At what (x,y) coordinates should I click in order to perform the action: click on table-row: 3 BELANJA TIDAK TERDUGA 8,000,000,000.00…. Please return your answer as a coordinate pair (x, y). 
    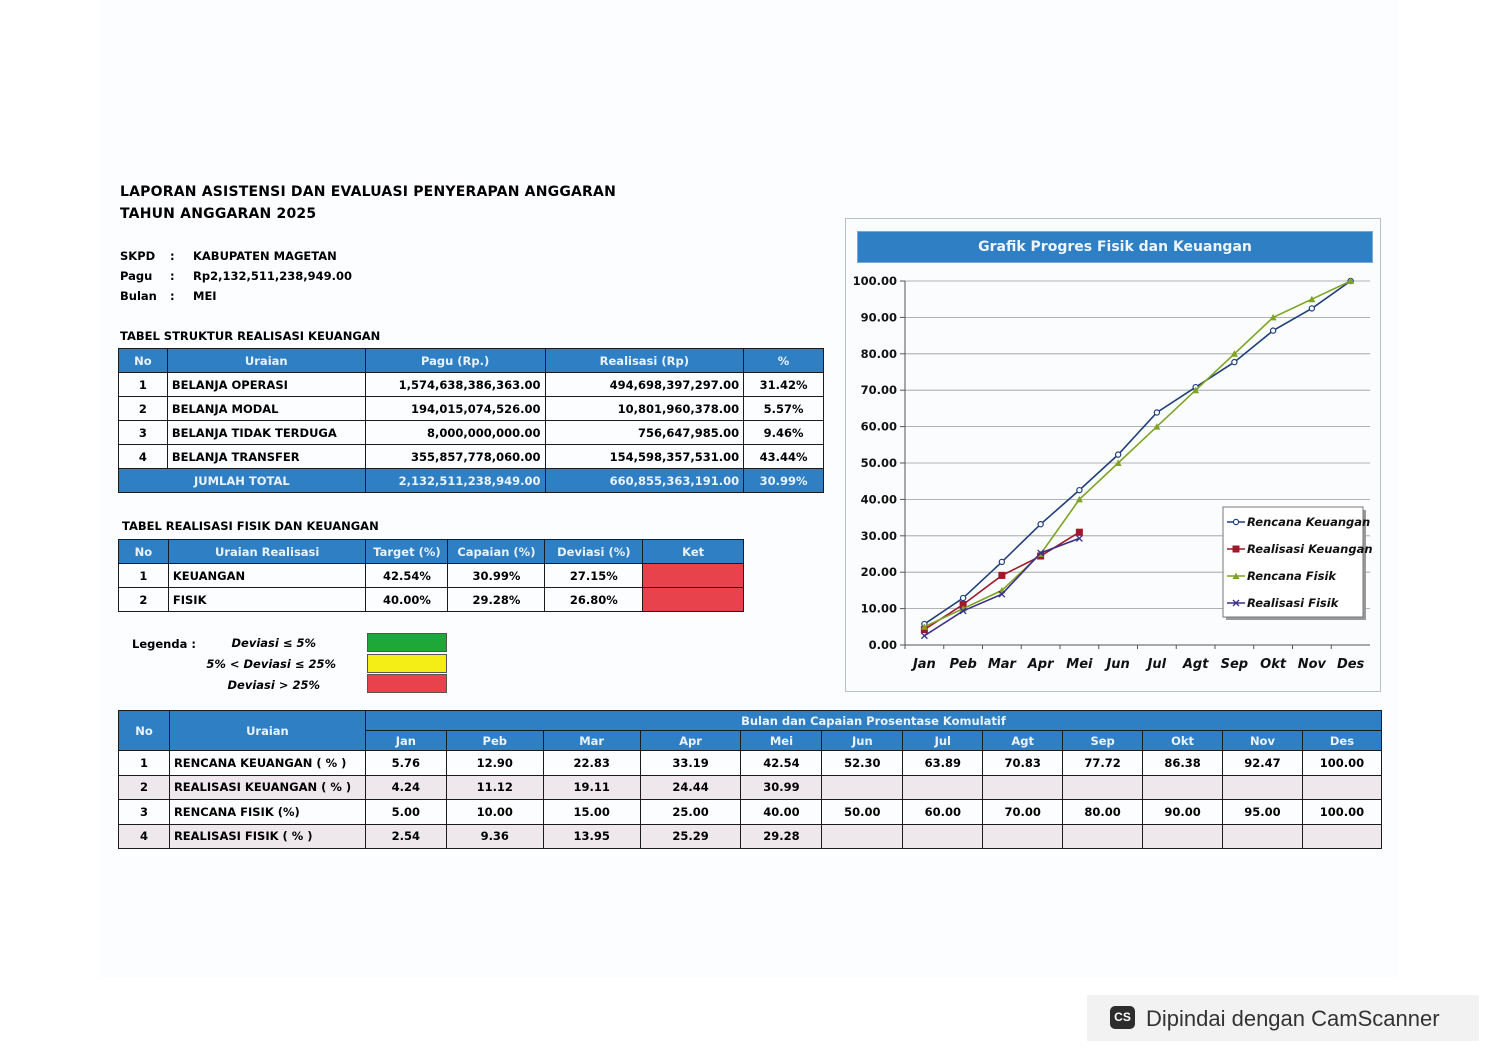
    Looking at the image, I should click on (471, 432).